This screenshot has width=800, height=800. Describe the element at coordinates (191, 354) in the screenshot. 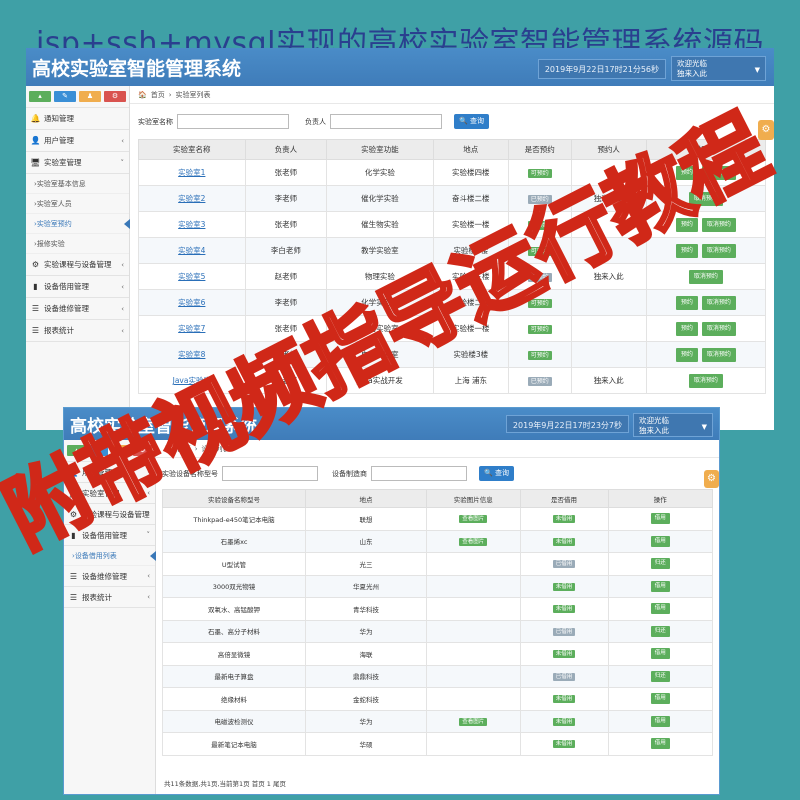

I see `lab-name-link: 实验室8` at that location.